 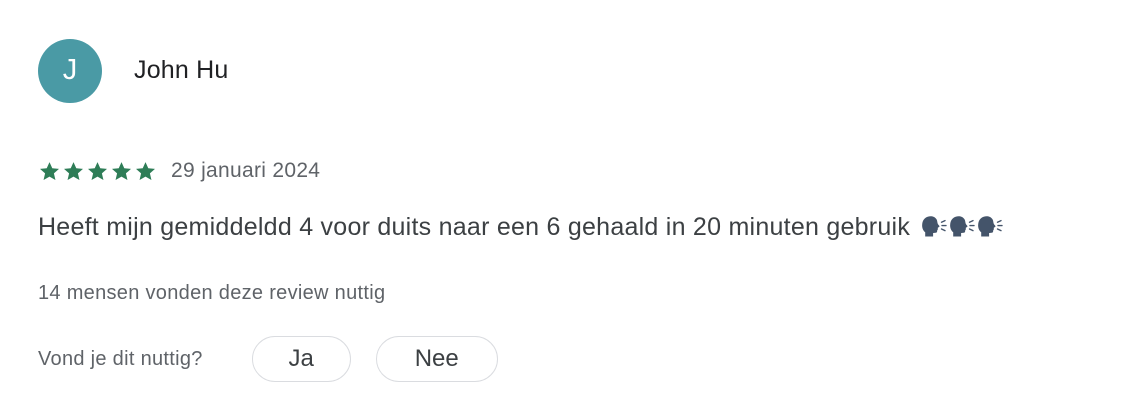 I want to click on avatar: J, so click(x=70, y=70).